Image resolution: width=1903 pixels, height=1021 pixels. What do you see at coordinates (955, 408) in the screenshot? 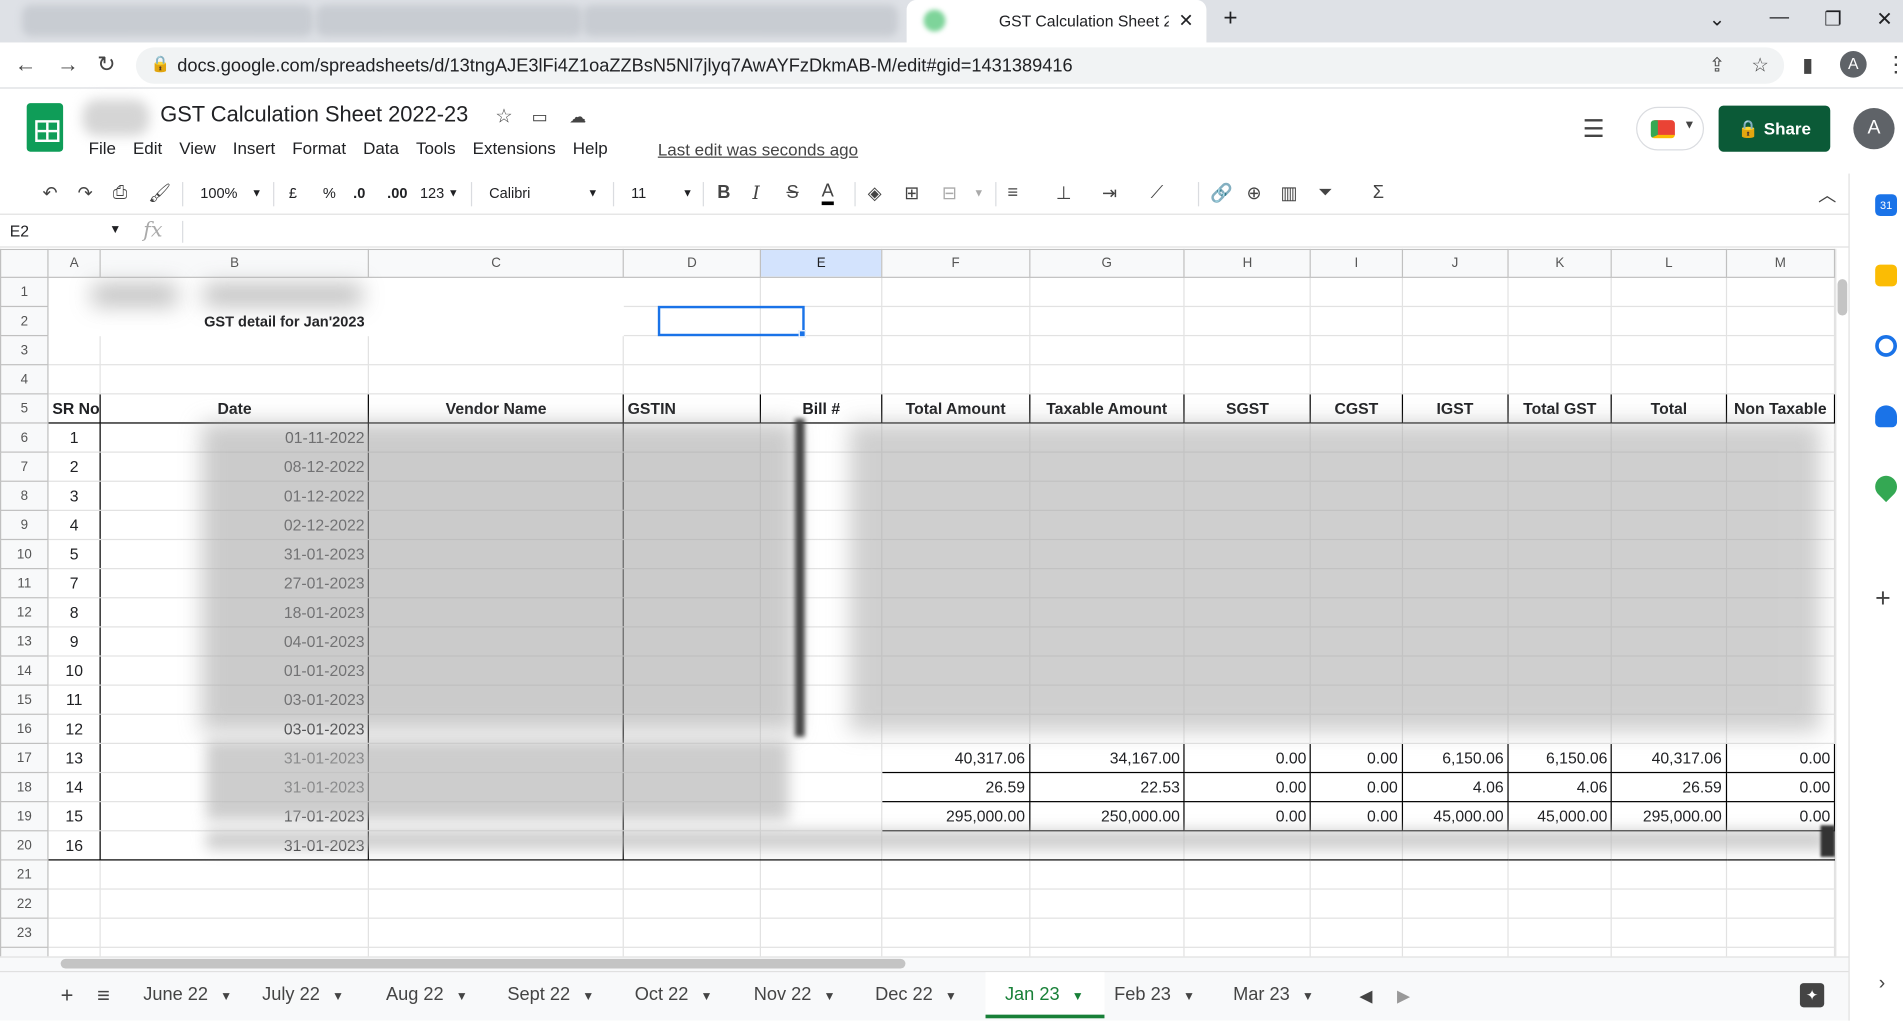
I see `column-header-cell: Total Amount` at bounding box center [955, 408].